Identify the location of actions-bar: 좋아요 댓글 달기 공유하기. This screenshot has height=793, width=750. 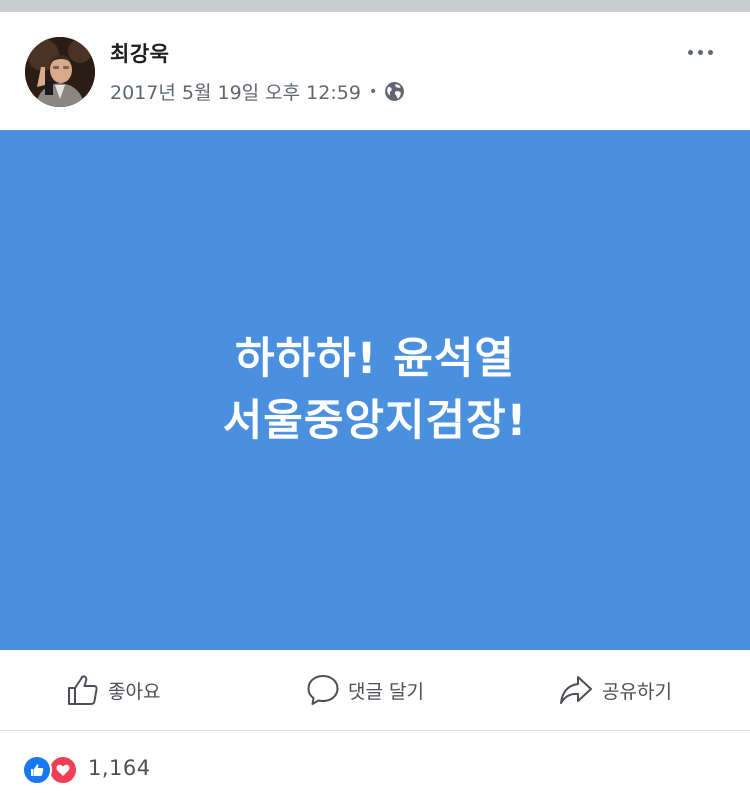
(375, 690).